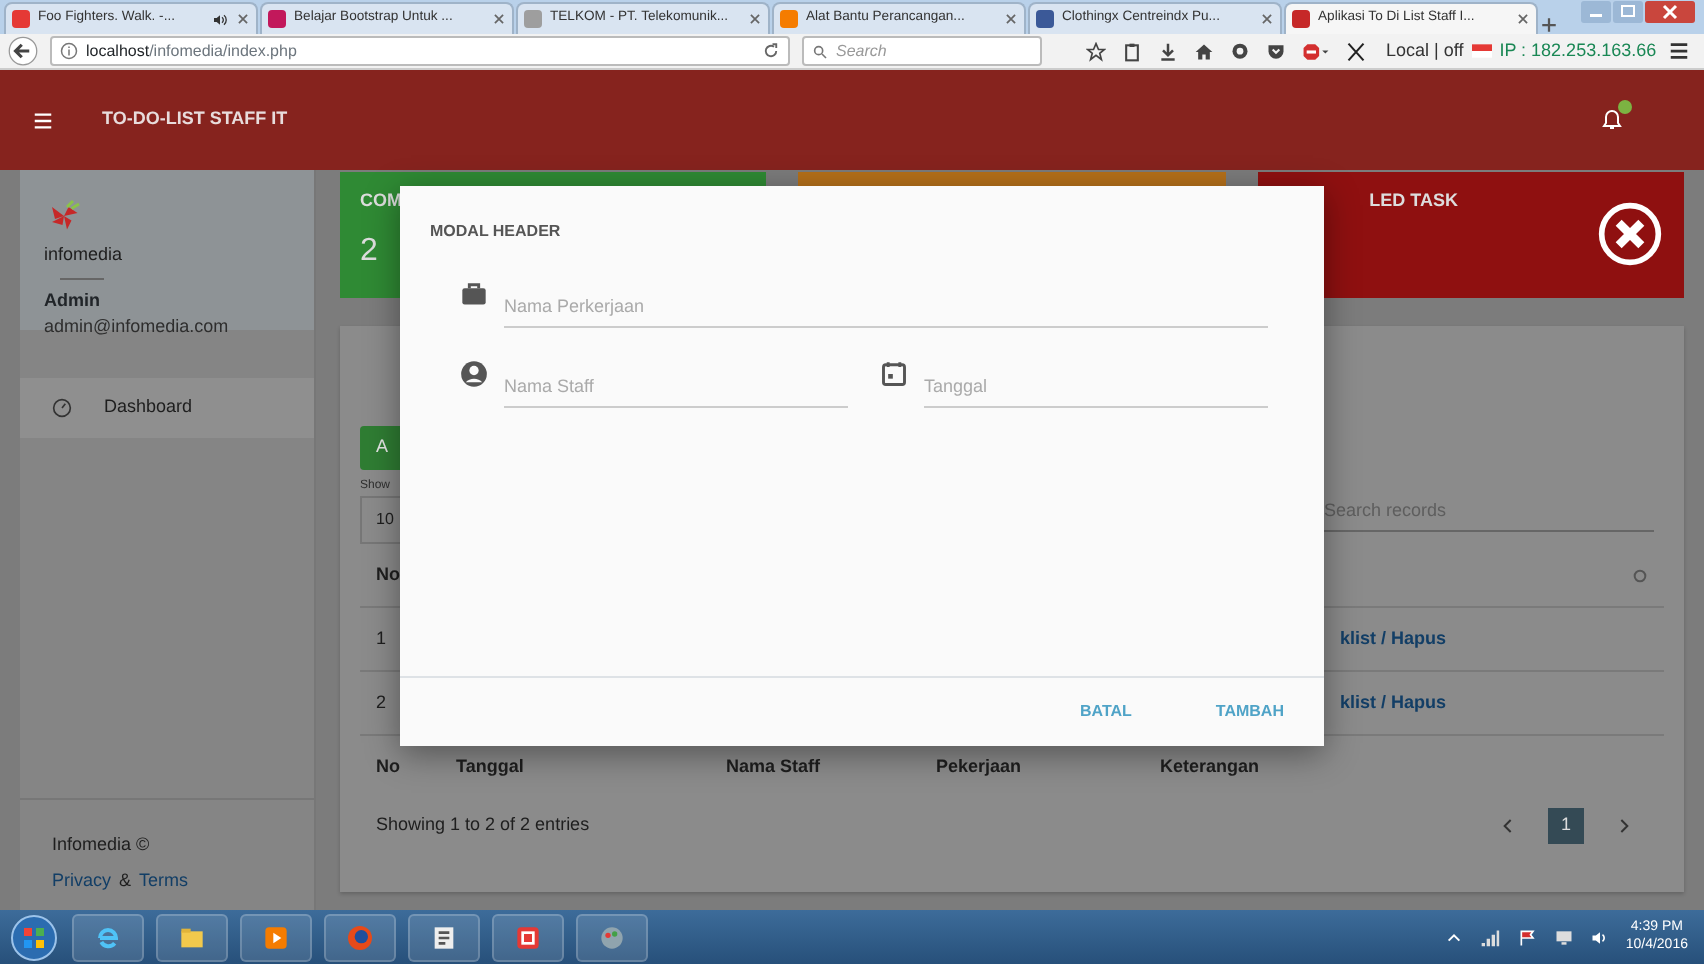  Describe the element at coordinates (1599, 937) in the screenshot. I see `volume-icon` at that location.